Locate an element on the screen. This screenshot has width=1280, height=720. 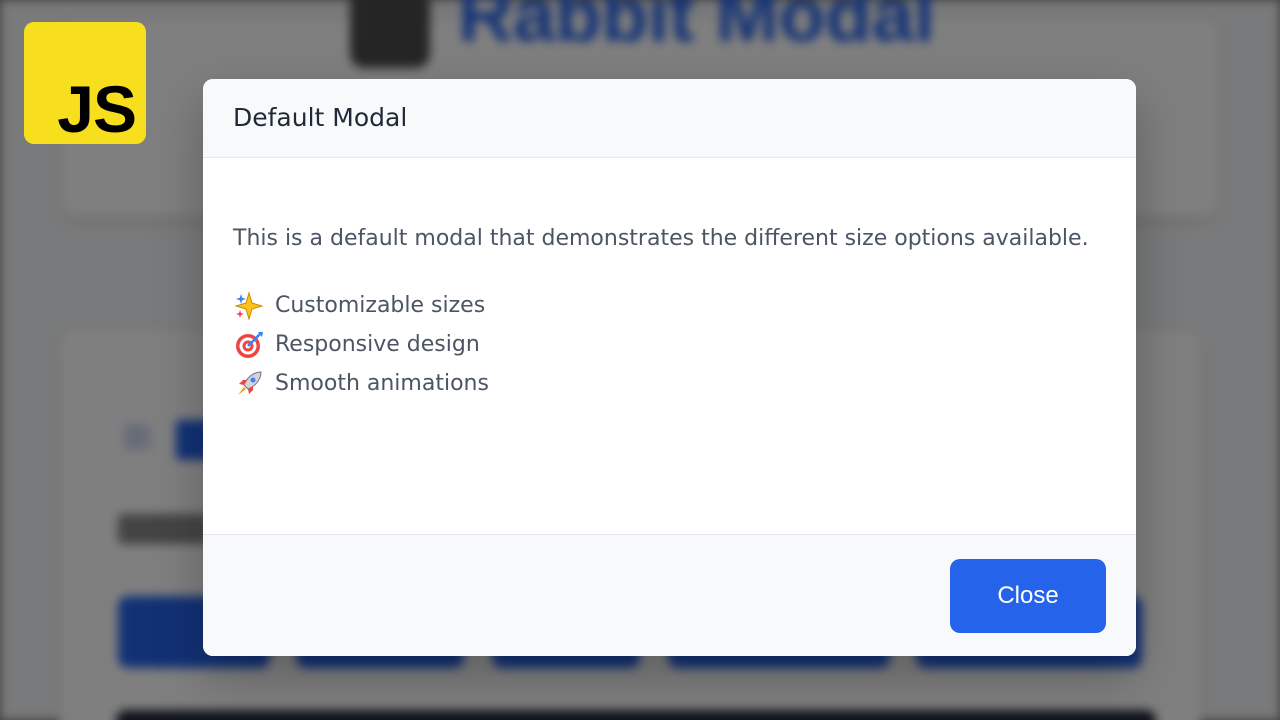
javascript-logo-icon: JS is located at coordinates (85, 83).